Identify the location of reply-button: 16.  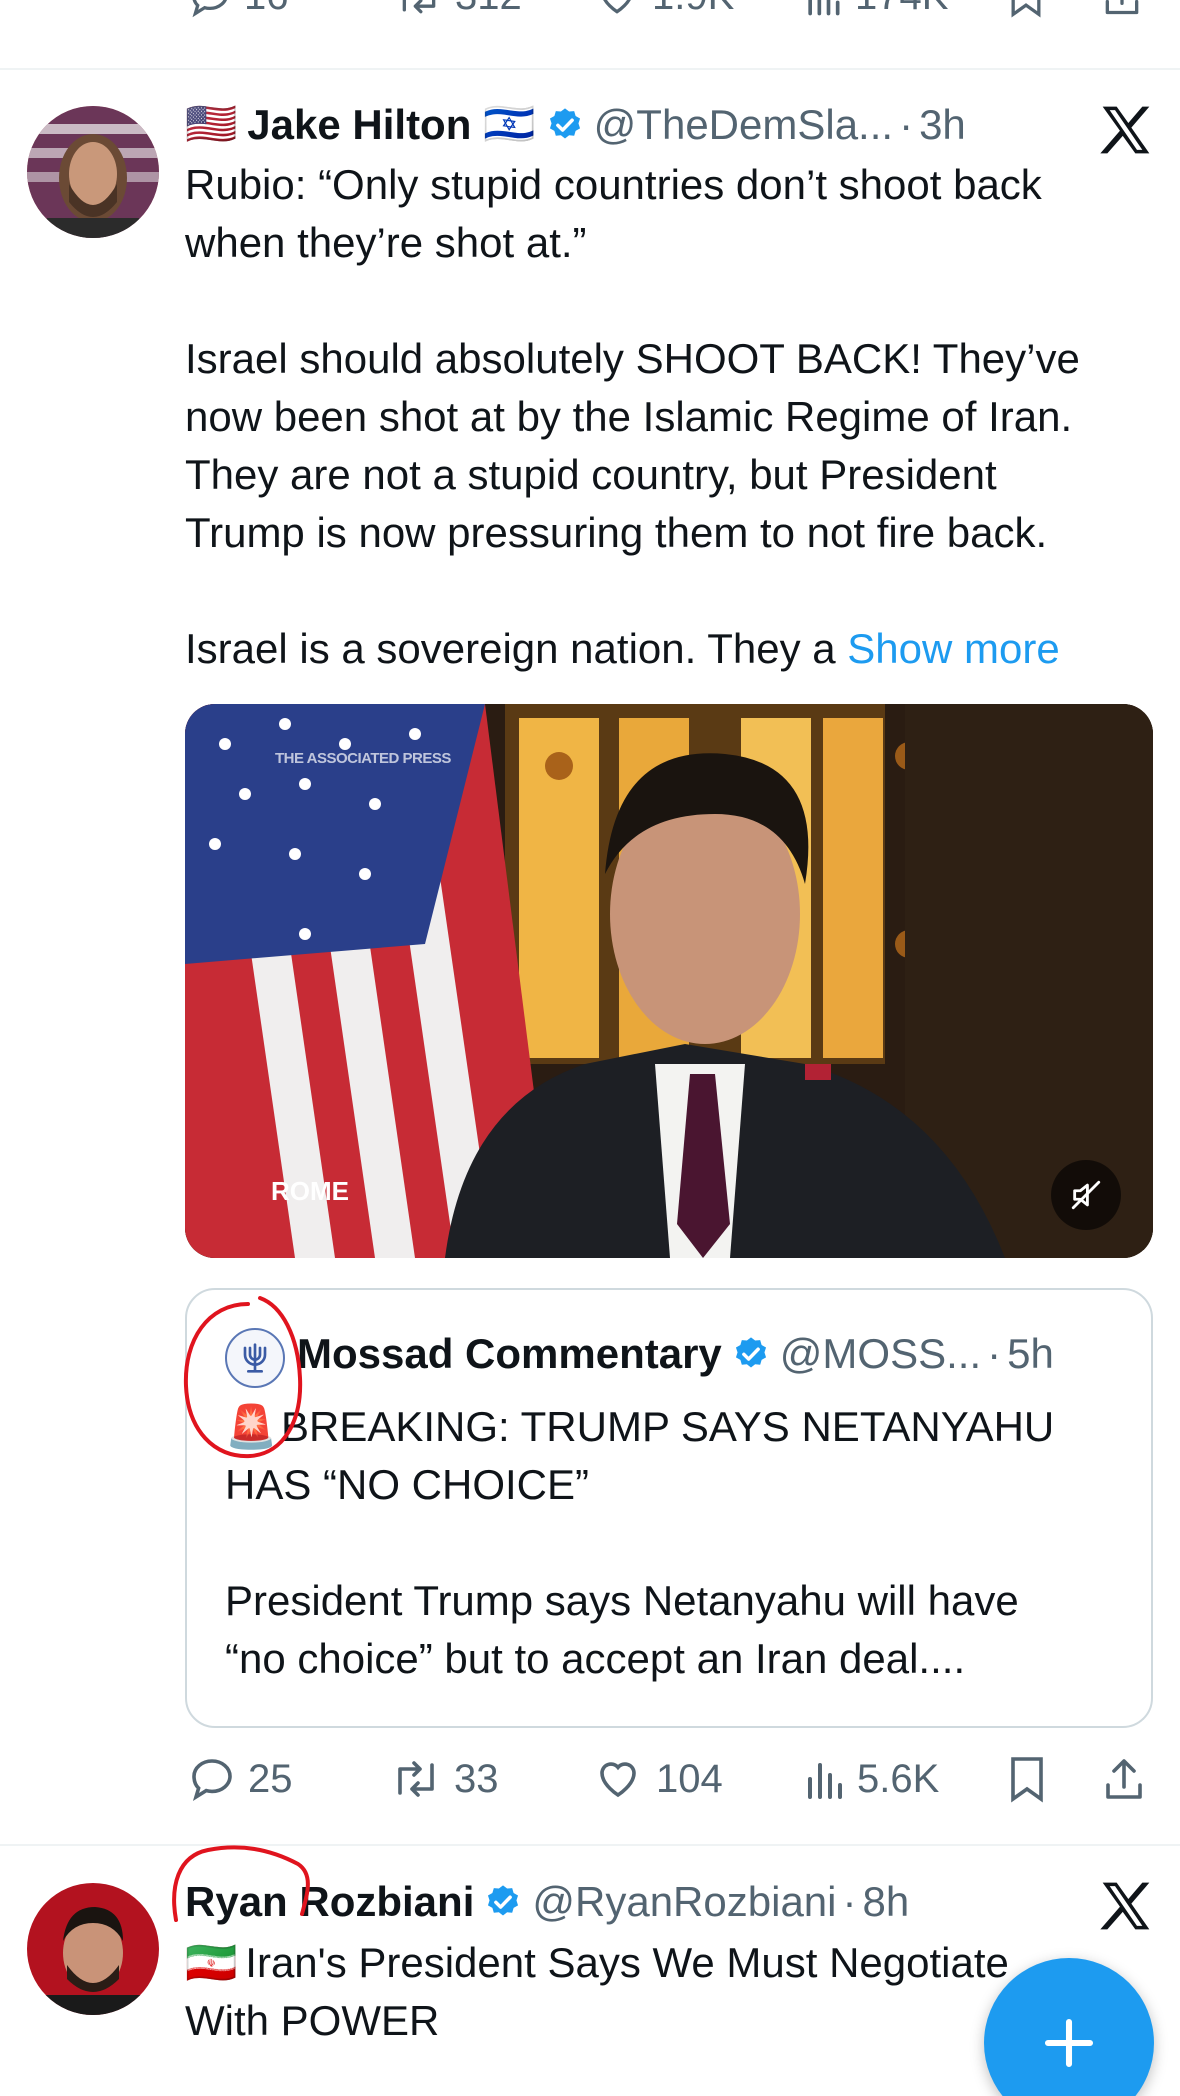
(238, 9).